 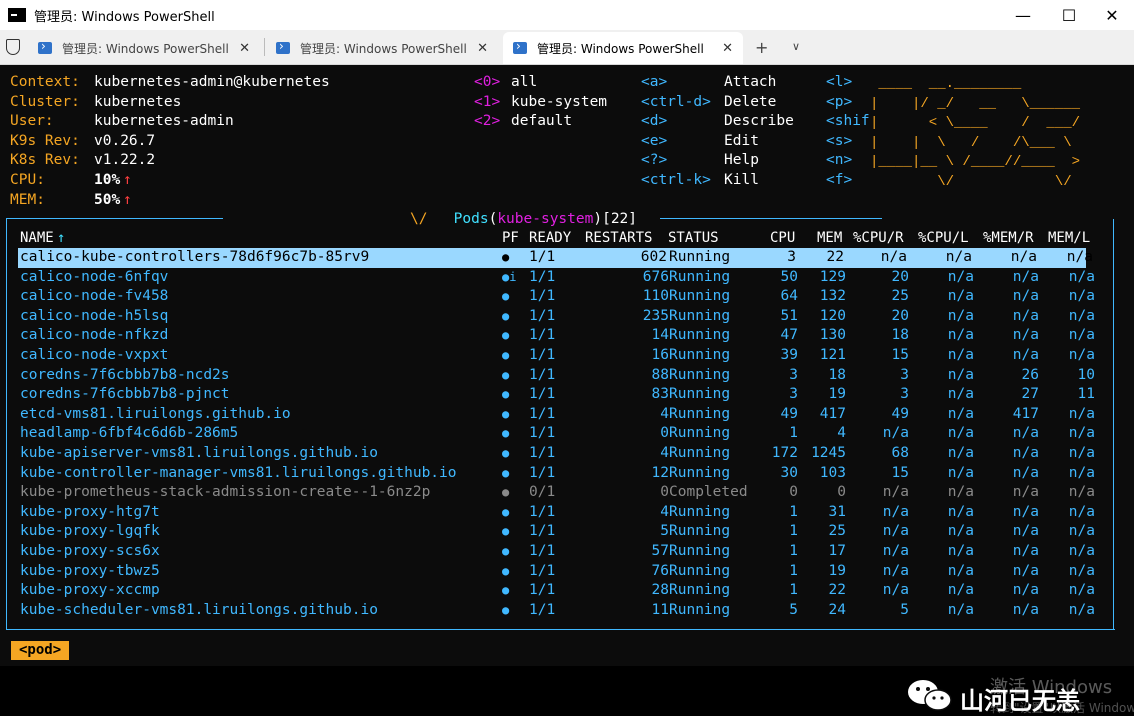 I want to click on cell-name: calico-node-6nfqv, so click(x=94, y=276).